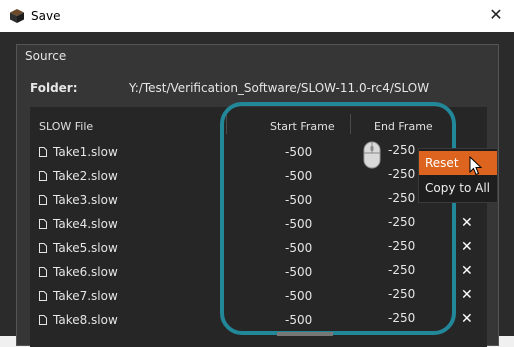  What do you see at coordinates (85, 296) in the screenshot?
I see `file-name: Take7.slow` at bounding box center [85, 296].